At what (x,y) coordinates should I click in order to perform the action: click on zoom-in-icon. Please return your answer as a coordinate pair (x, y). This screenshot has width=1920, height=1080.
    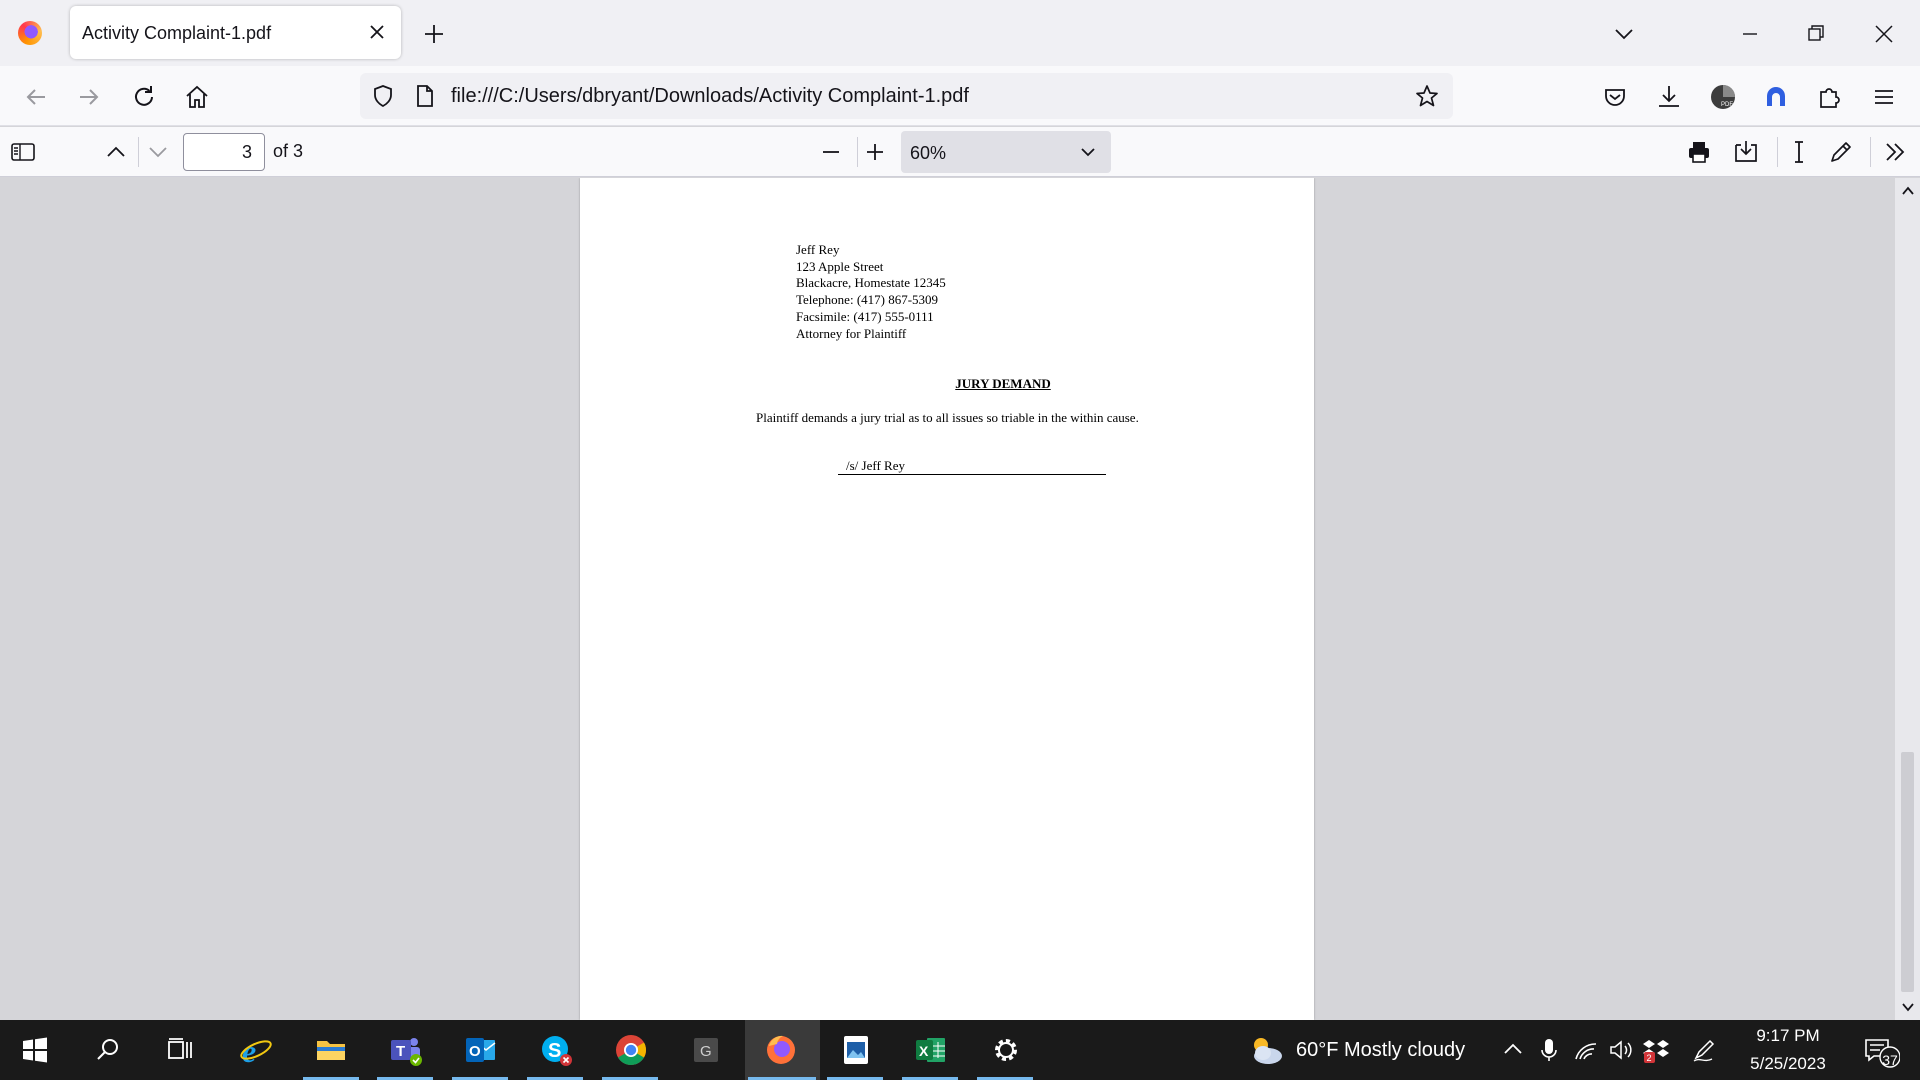
    Looking at the image, I should click on (875, 152).